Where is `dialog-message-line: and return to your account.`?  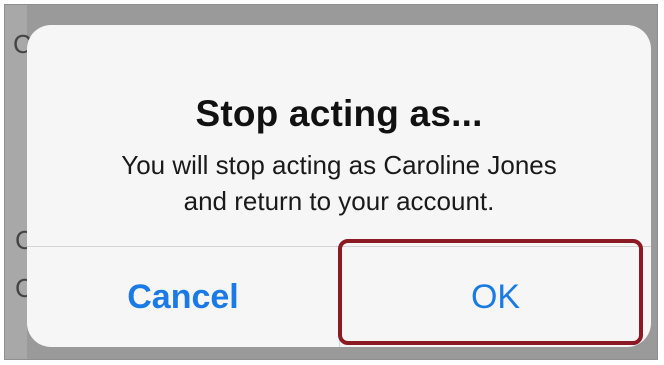 dialog-message-line: and return to your account. is located at coordinates (339, 201).